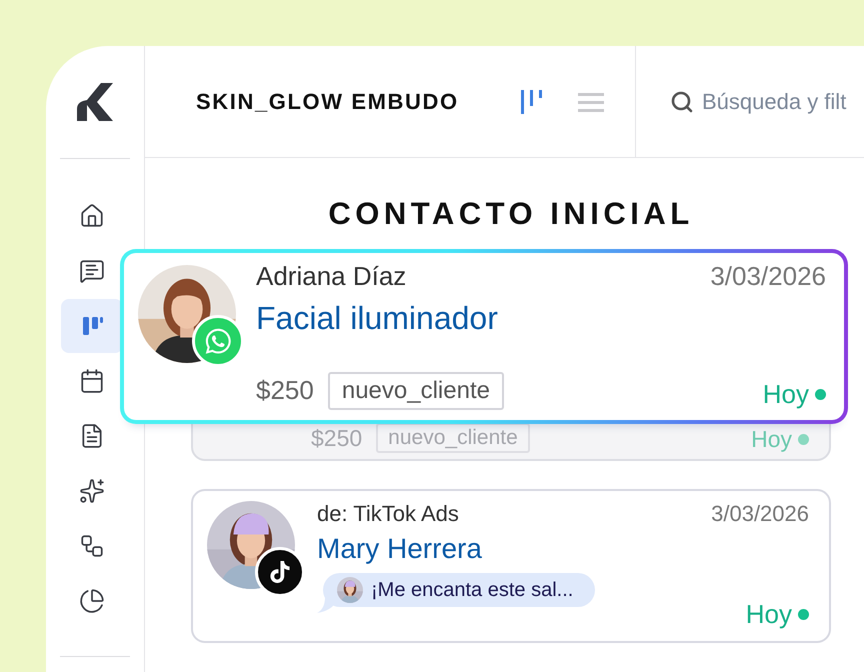 This screenshot has width=864, height=672. What do you see at coordinates (682, 102) in the screenshot?
I see `search-icon` at bounding box center [682, 102].